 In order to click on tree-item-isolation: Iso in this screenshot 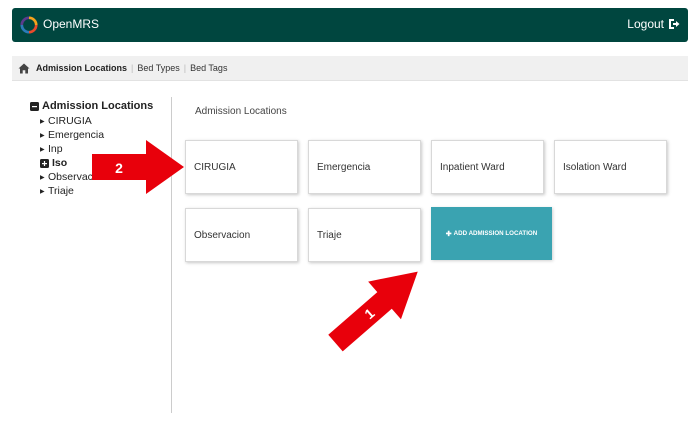, I will do `click(100, 163)`.